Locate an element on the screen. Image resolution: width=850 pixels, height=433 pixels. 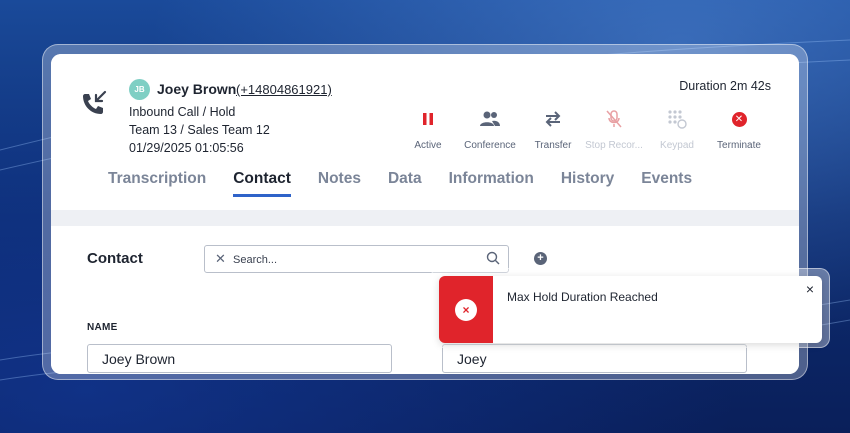
toast-error-strip: × is located at coordinates (466, 309).